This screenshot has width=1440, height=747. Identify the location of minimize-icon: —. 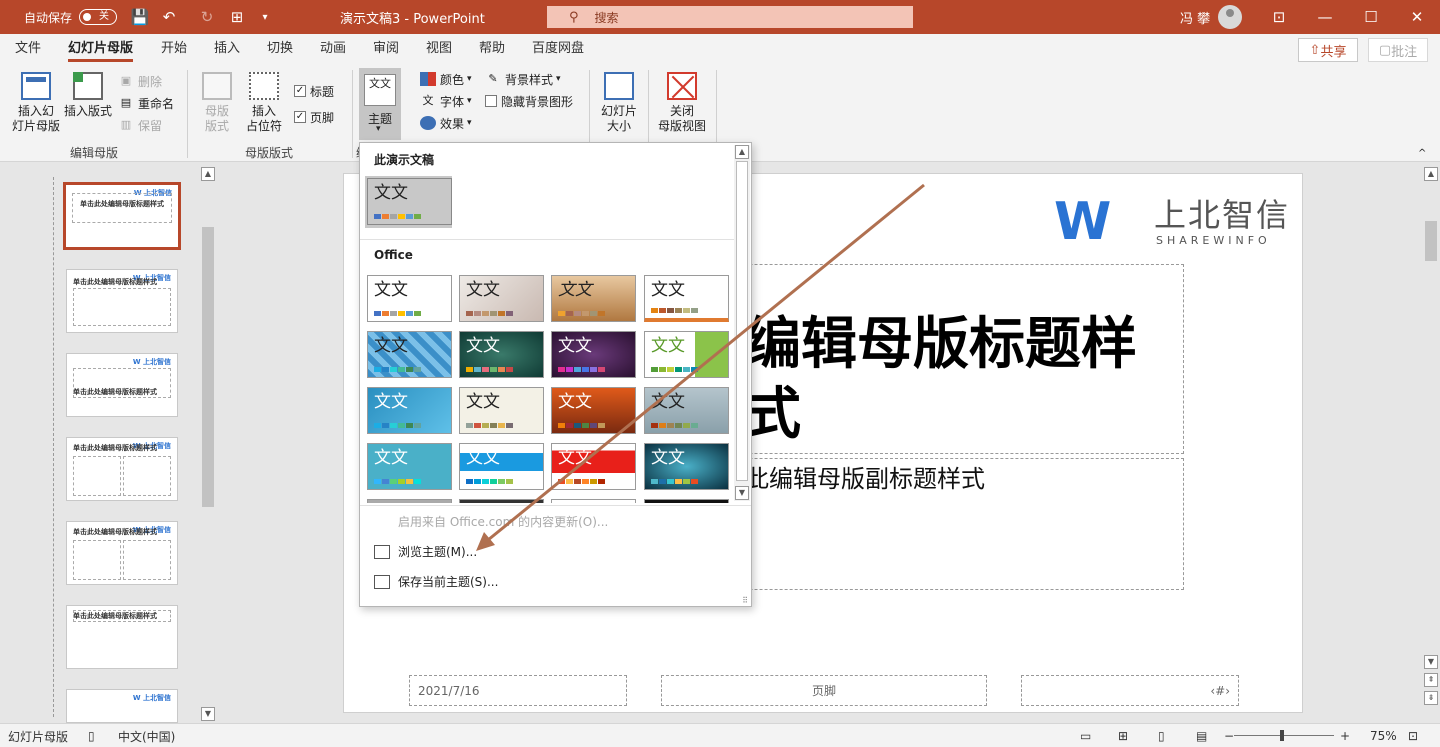
(1325, 17).